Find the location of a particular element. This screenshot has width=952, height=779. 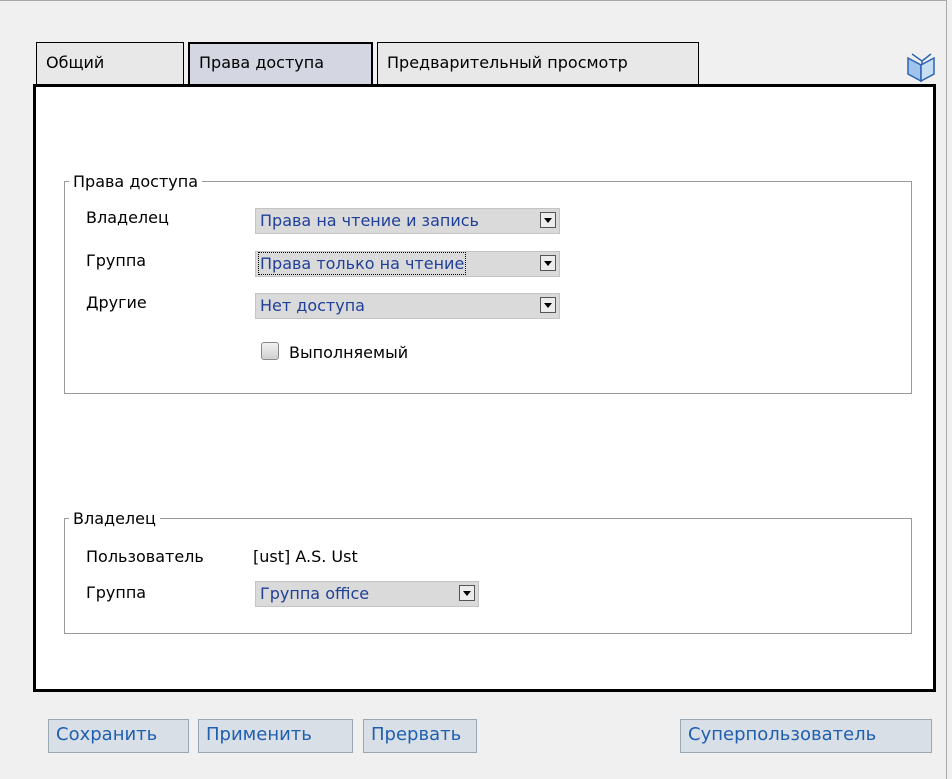

tab-access-rights: Права доступа is located at coordinates (280, 63).